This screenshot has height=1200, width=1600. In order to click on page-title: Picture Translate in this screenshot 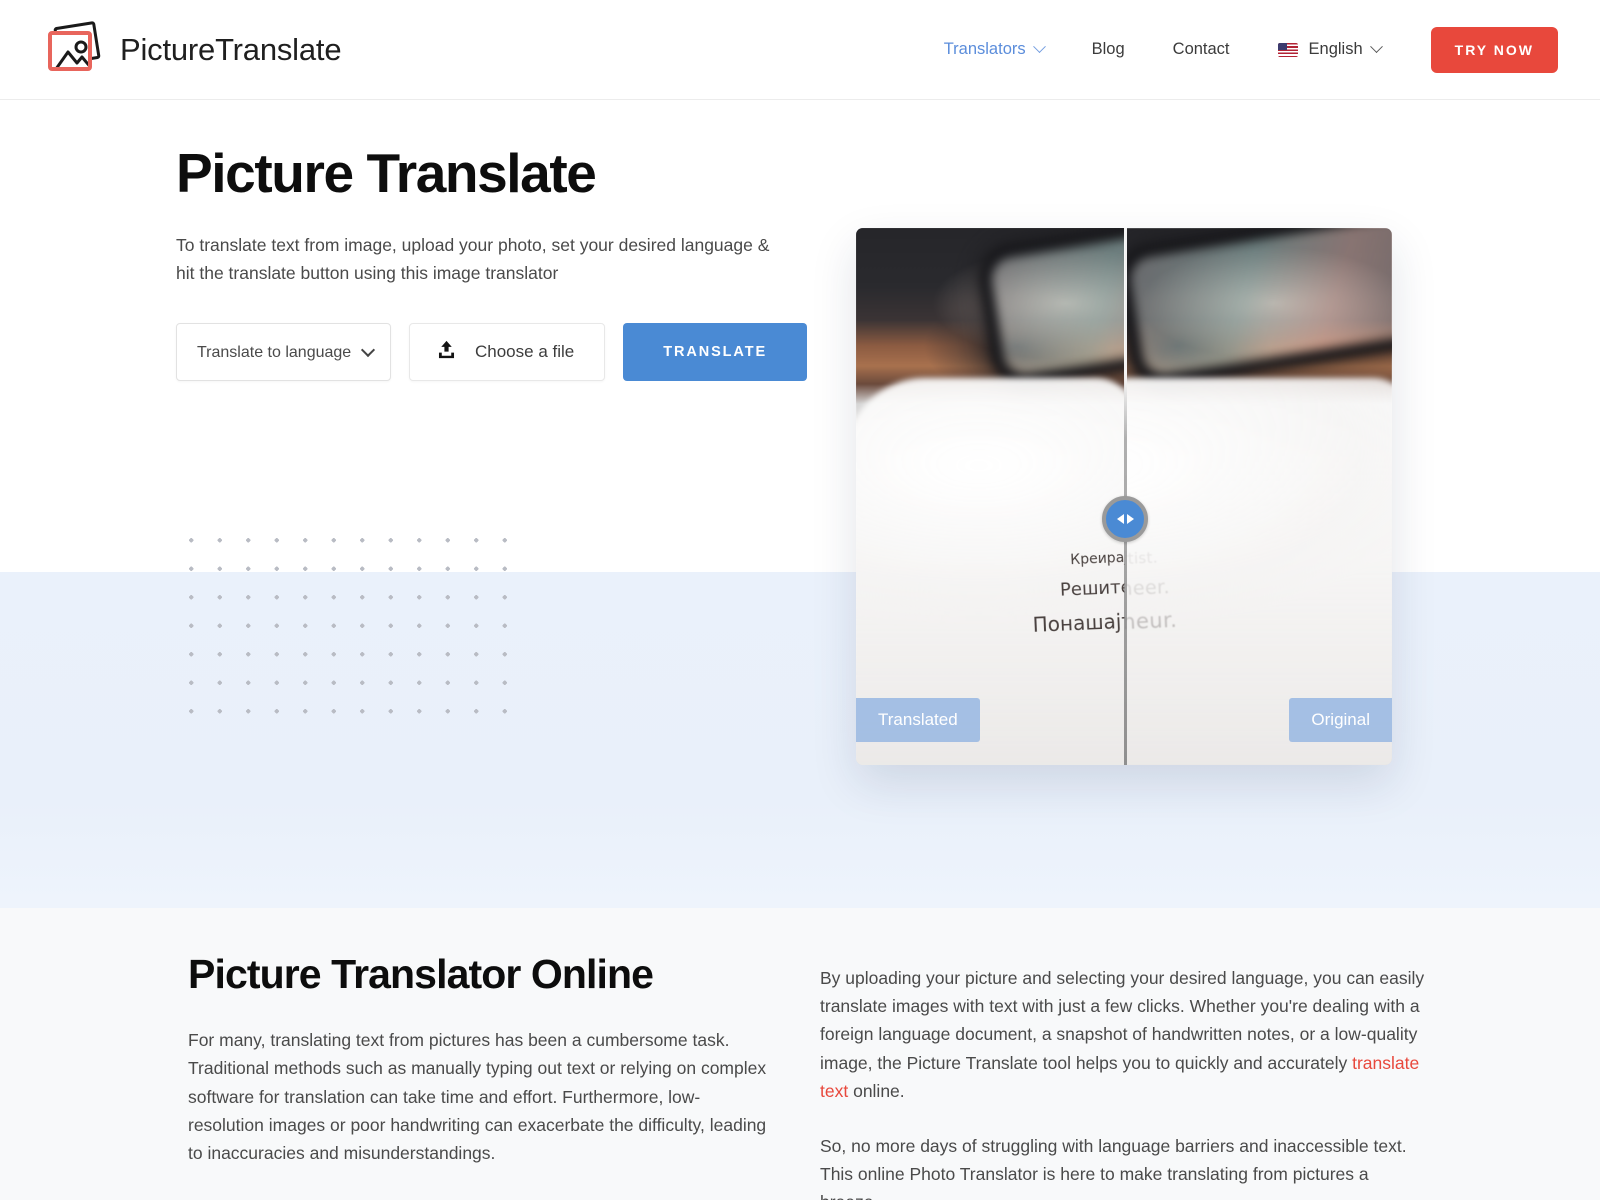, I will do `click(386, 173)`.